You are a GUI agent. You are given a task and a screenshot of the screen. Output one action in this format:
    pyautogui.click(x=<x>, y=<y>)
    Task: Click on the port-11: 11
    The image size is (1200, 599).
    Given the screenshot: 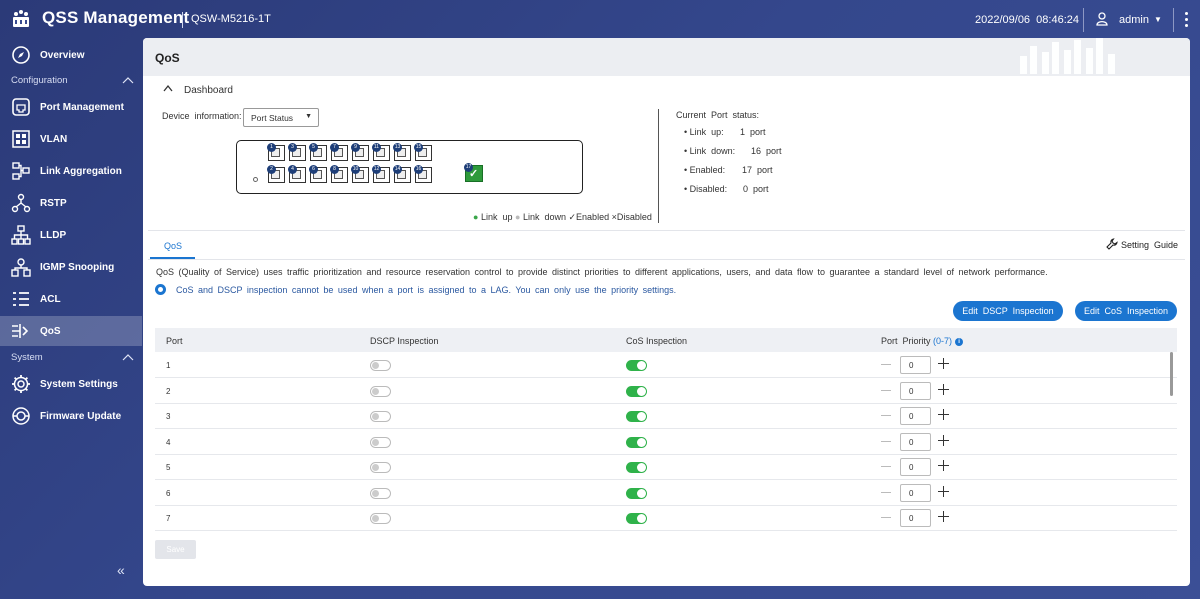 What is the action you would take?
    pyautogui.click(x=381, y=152)
    